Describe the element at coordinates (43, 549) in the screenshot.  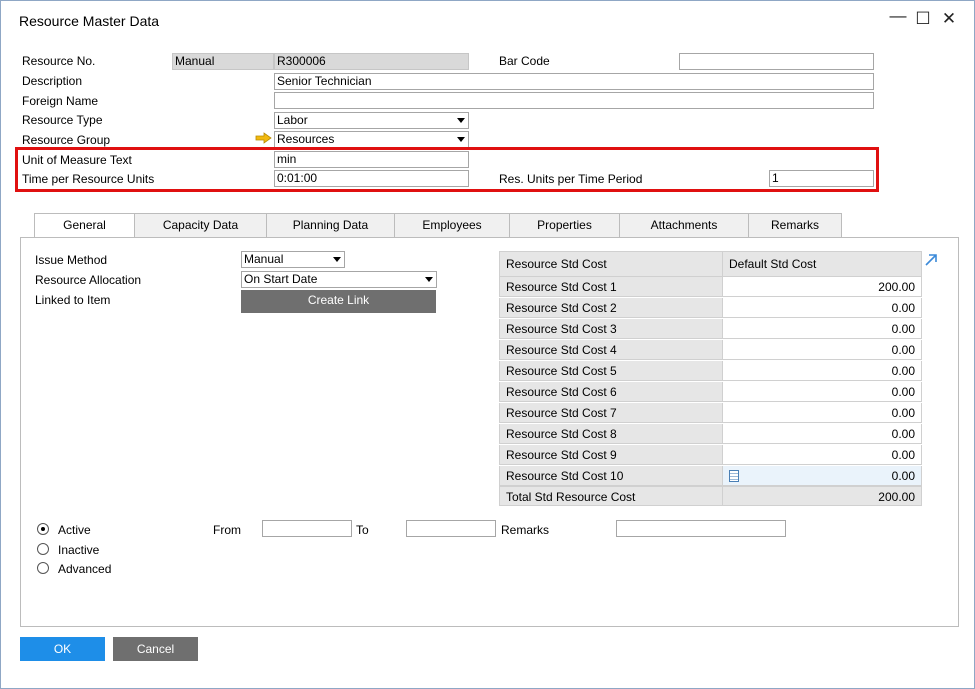
I see `inactive-radio` at that location.